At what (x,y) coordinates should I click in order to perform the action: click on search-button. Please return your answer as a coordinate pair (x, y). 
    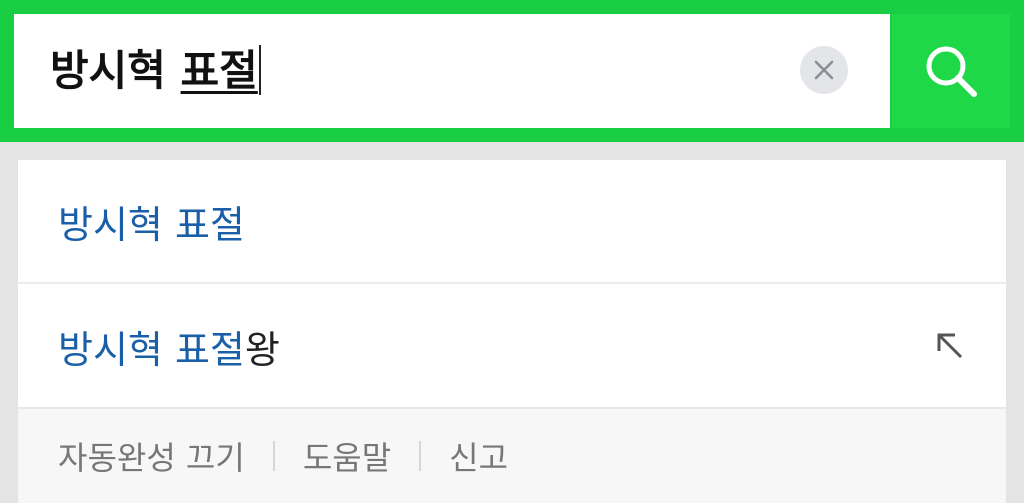
    Looking at the image, I should click on (951, 71).